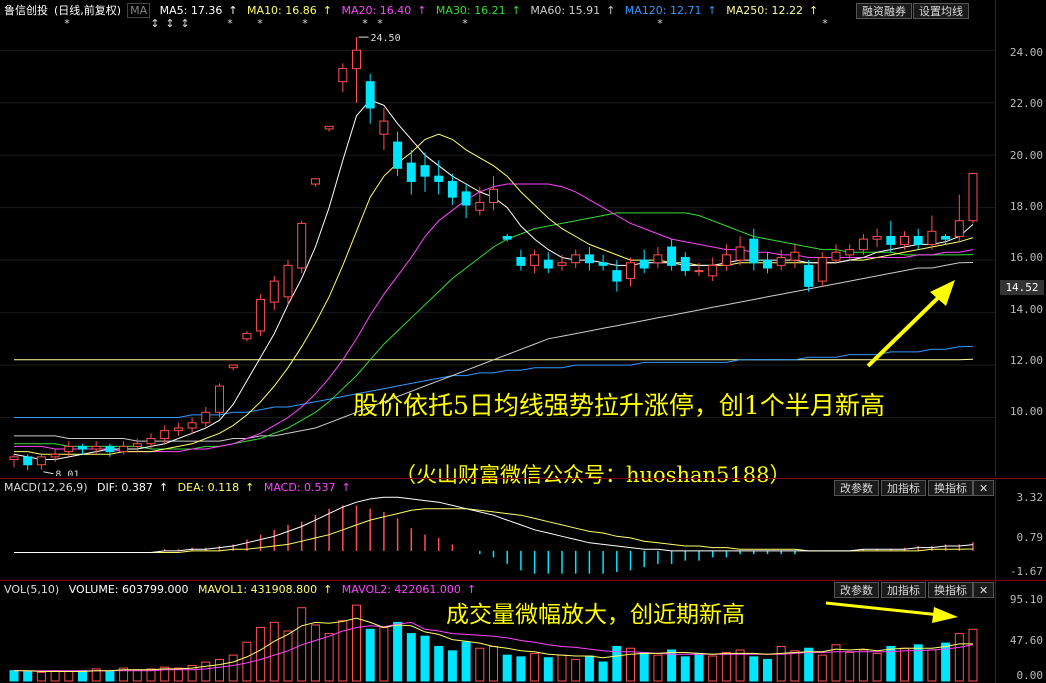 The height and width of the screenshot is (683, 1046). What do you see at coordinates (1026, 103) in the screenshot?
I see `price-tick: 22.00` at bounding box center [1026, 103].